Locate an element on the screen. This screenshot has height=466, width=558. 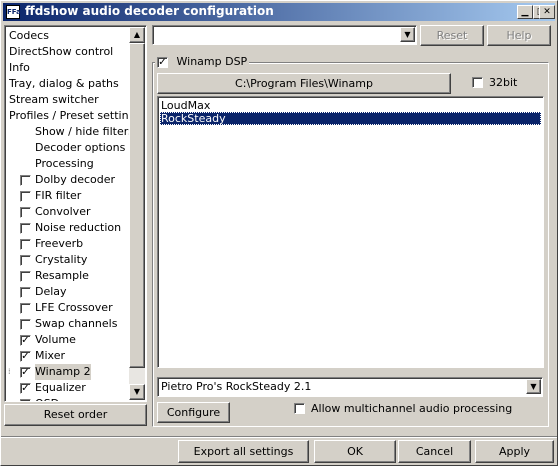
tree-item: DirectShow control is located at coordinates (69, 52).